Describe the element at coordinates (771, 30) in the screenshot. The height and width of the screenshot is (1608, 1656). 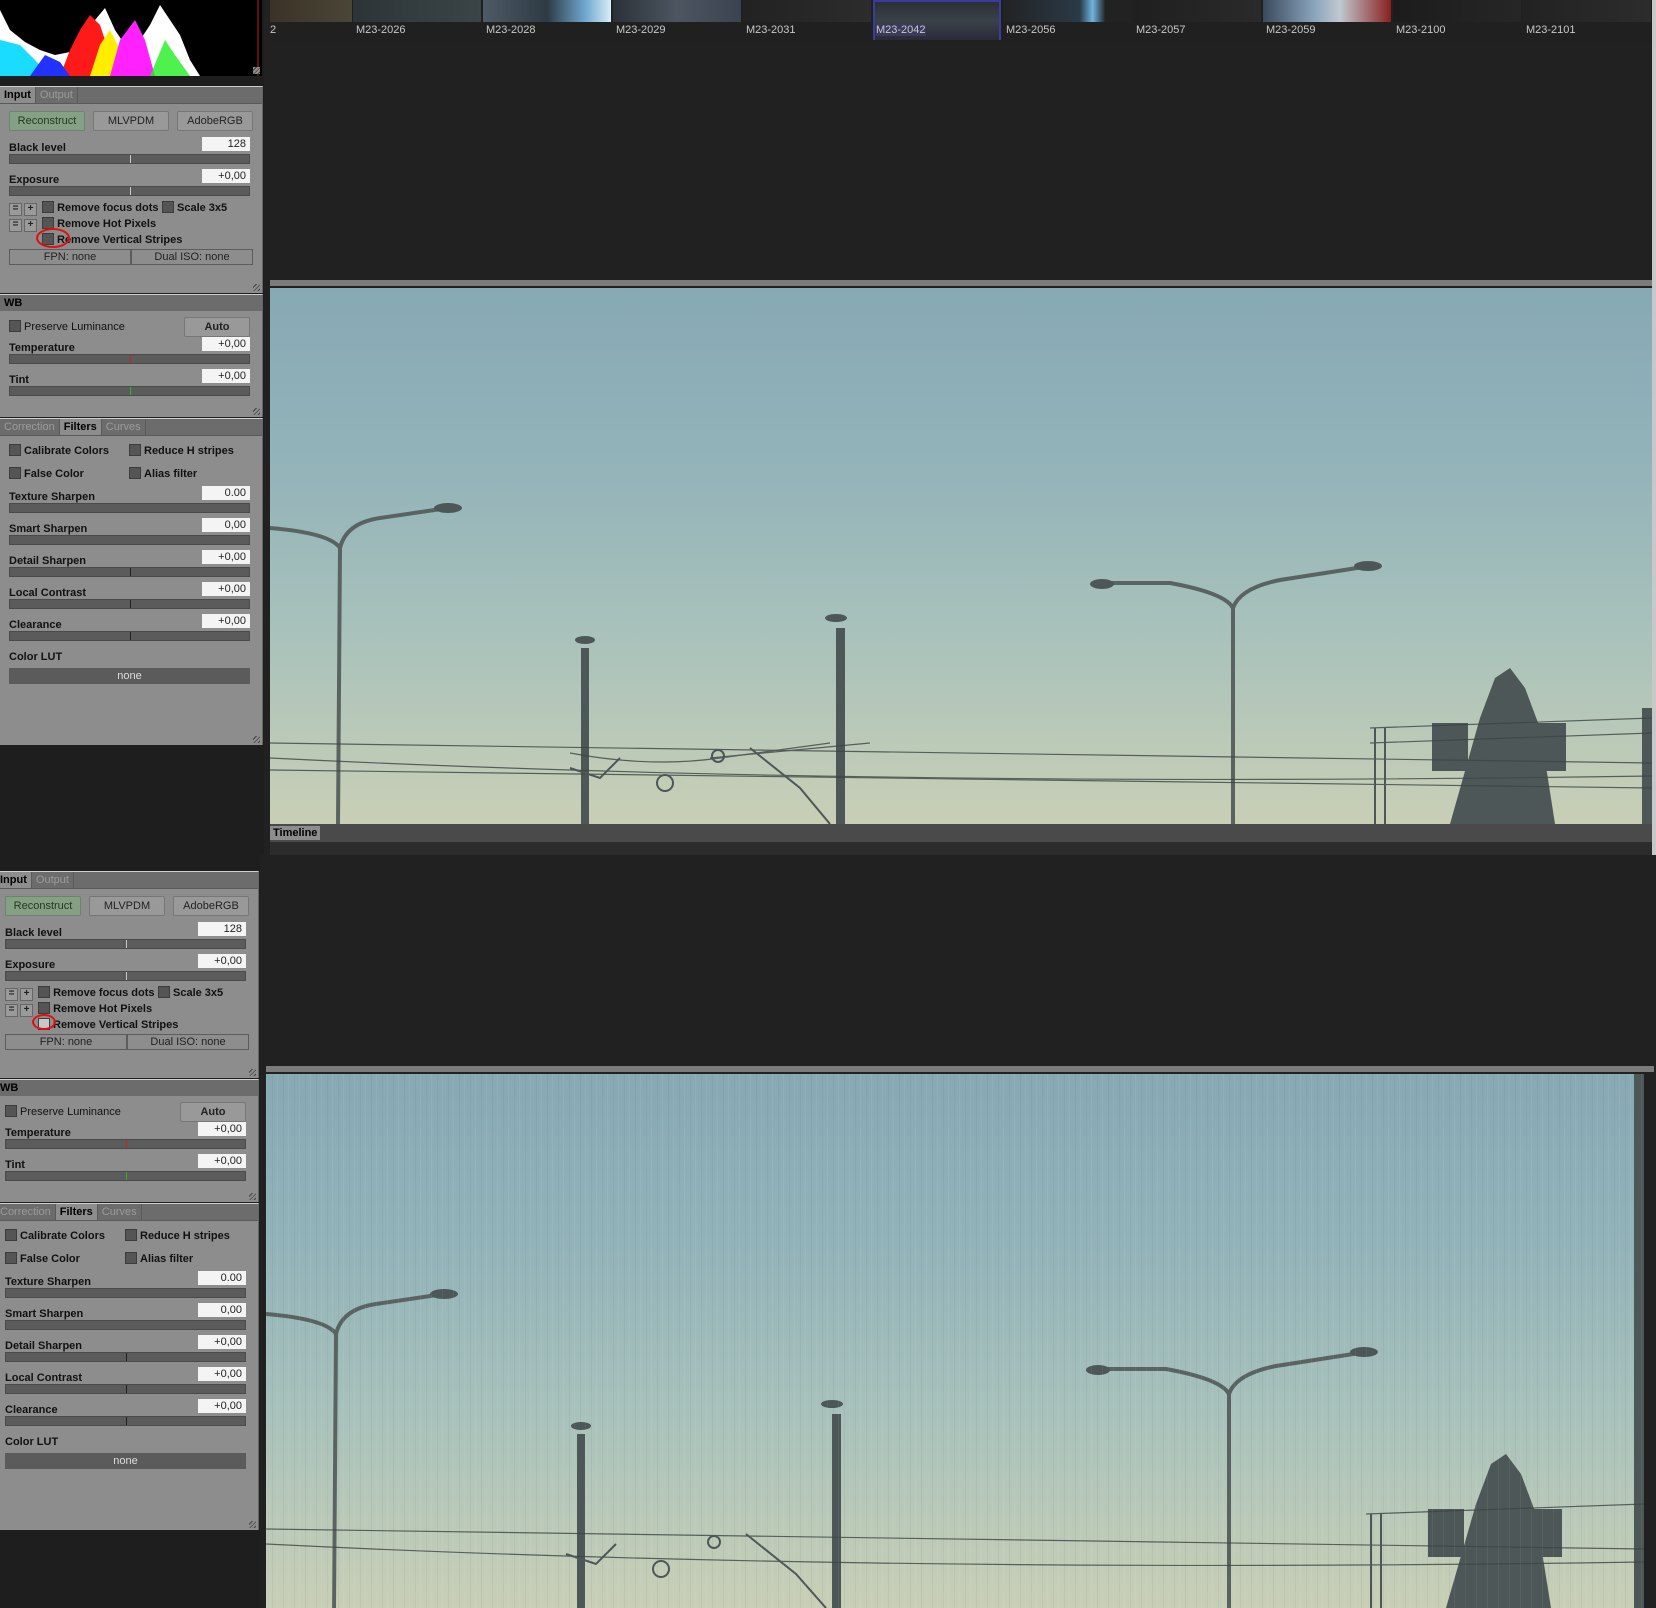
I see `clip-label: M23-2031` at that location.